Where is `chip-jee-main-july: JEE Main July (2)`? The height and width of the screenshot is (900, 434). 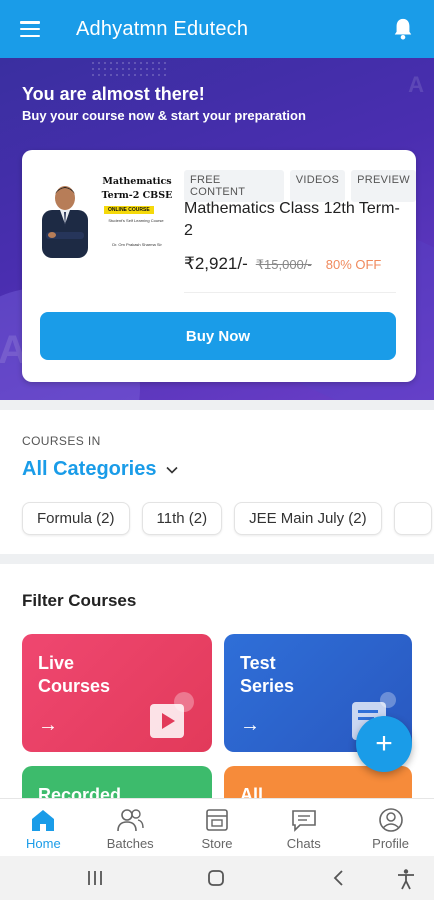 chip-jee-main-july: JEE Main July (2) is located at coordinates (308, 518).